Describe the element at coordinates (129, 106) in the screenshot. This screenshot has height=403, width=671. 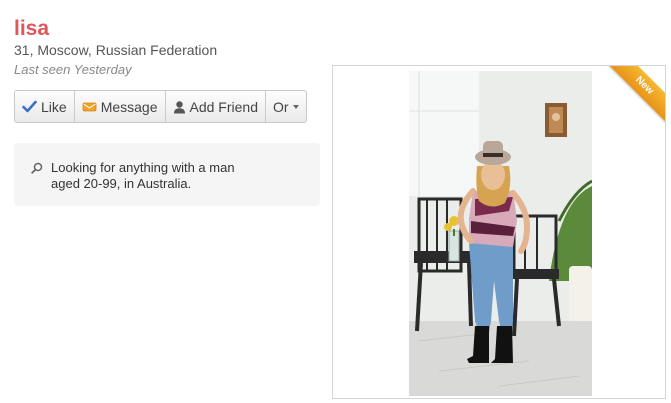
I see `message-button-label: Message` at that location.